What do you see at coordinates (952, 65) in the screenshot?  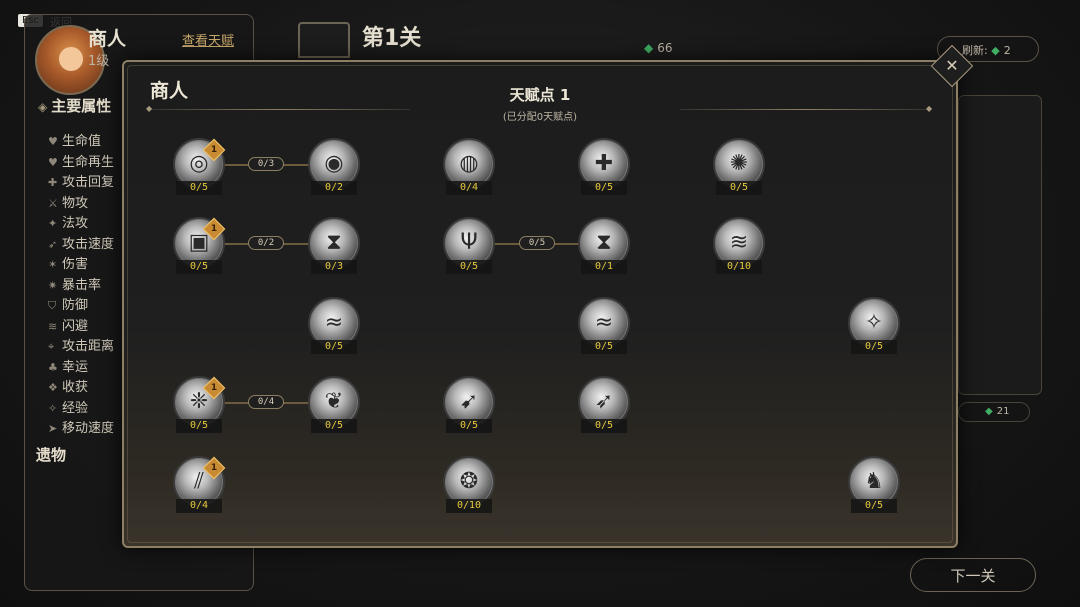 I see `close-icon: ✕` at bounding box center [952, 65].